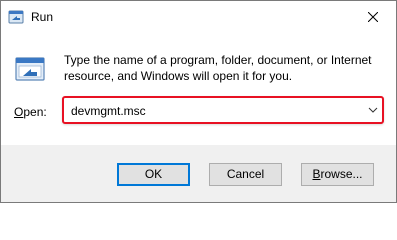 Image resolution: width=397 pixels, height=240 pixels. What do you see at coordinates (30, 69) in the screenshot?
I see `run-icon` at bounding box center [30, 69].